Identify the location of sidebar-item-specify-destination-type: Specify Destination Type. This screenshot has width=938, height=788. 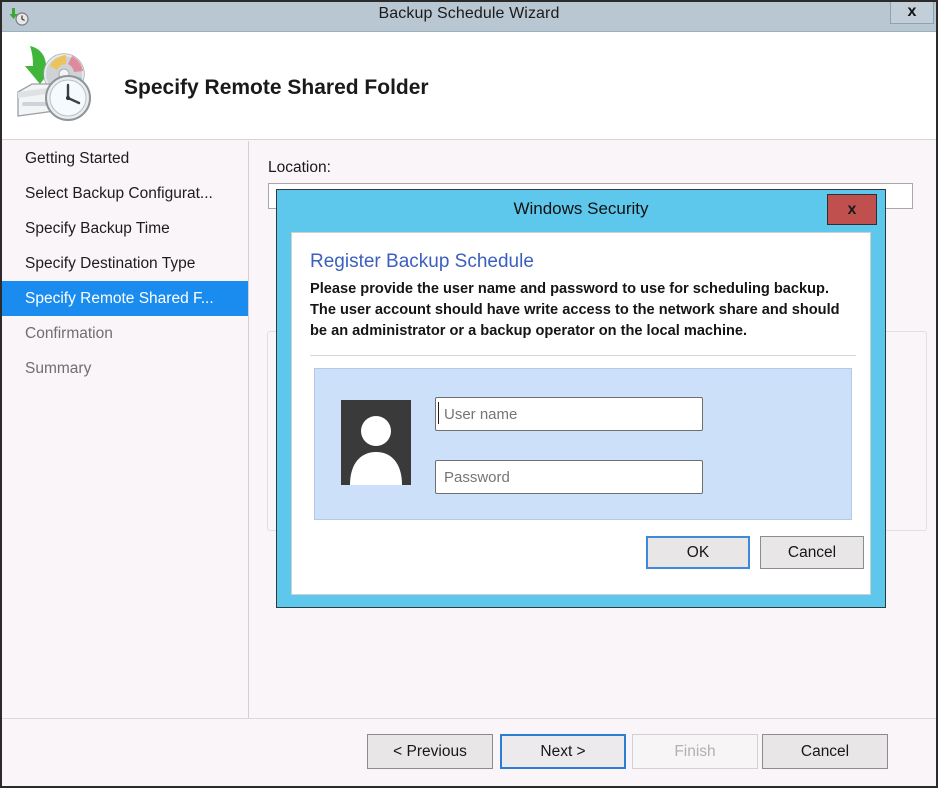
(125, 263).